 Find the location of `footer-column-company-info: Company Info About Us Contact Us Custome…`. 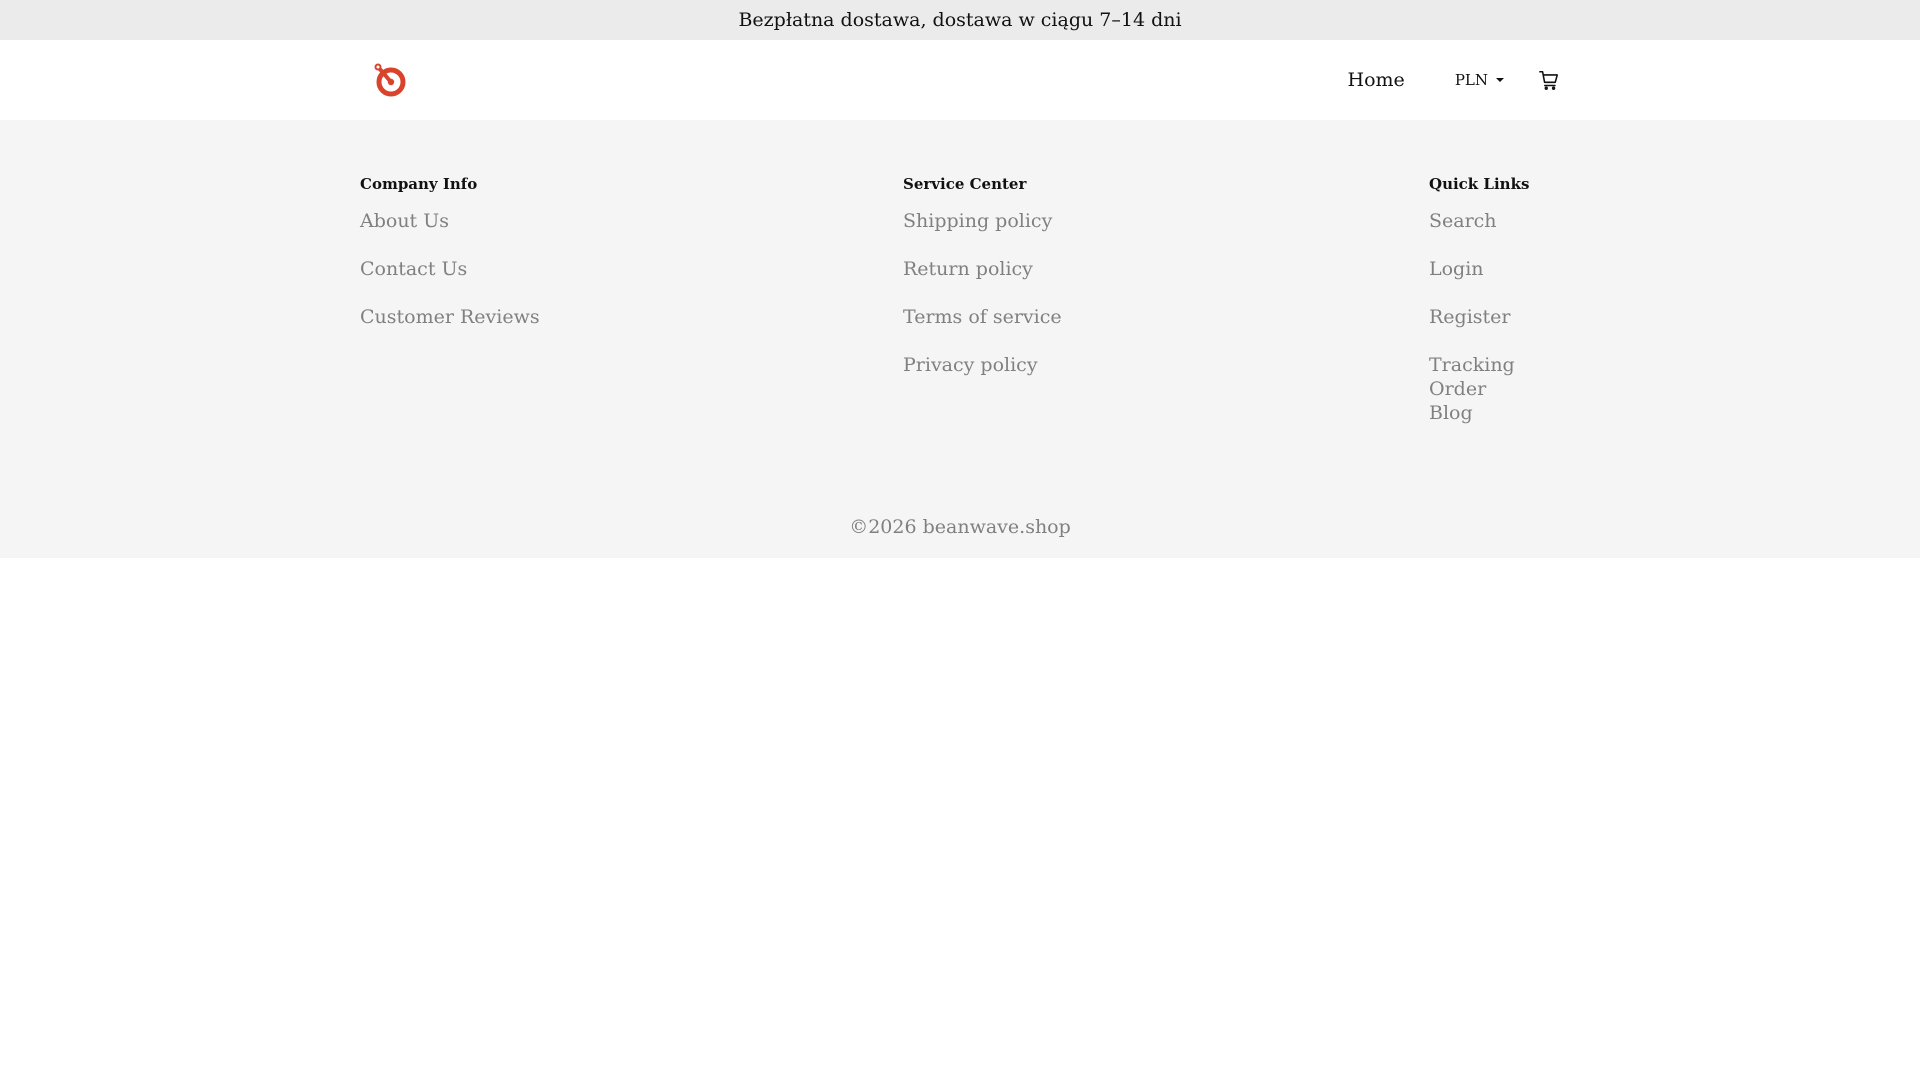

footer-column-company-info: Company Info About Us Contact Us Custome… is located at coordinates (450, 263).